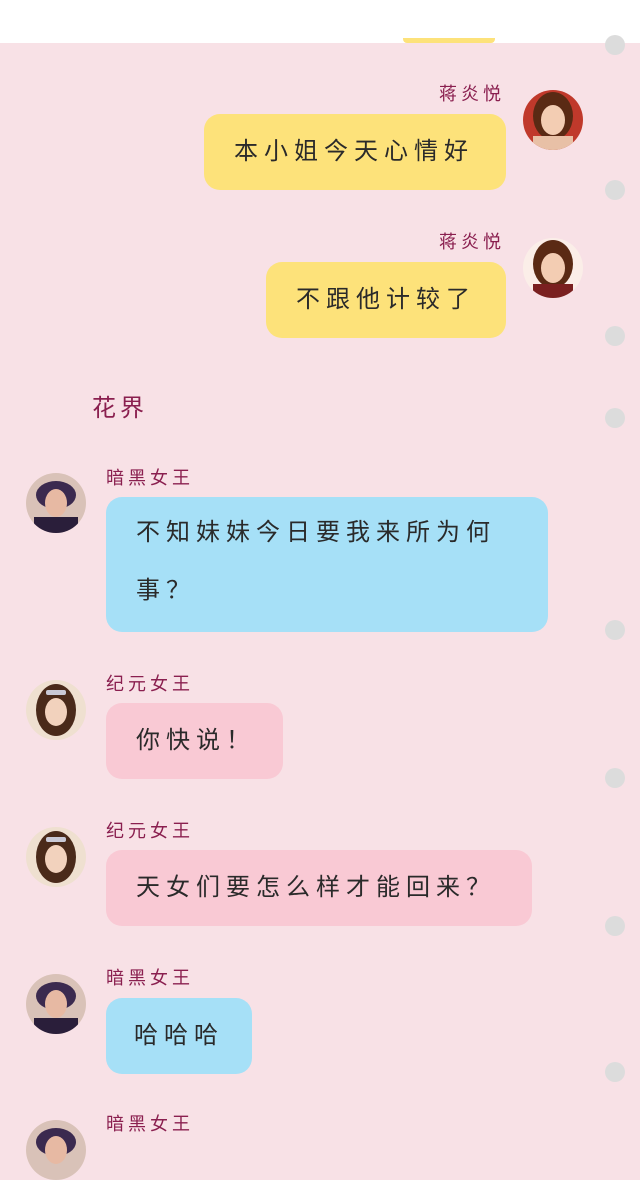  I want to click on message-bubble: 不知妹妹今日要我来所为何 事？, so click(327, 564).